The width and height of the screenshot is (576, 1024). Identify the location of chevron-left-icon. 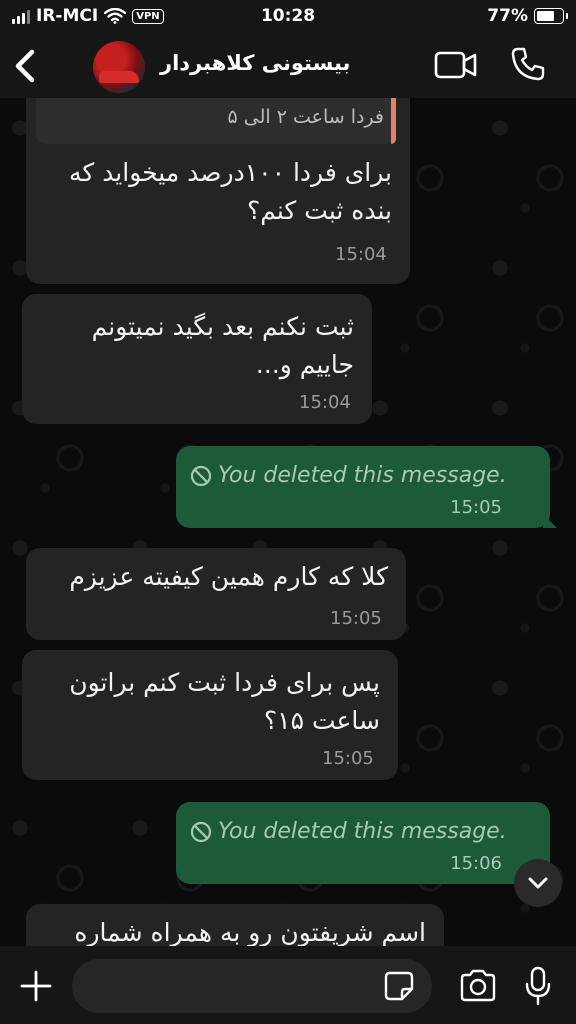
(26, 66).